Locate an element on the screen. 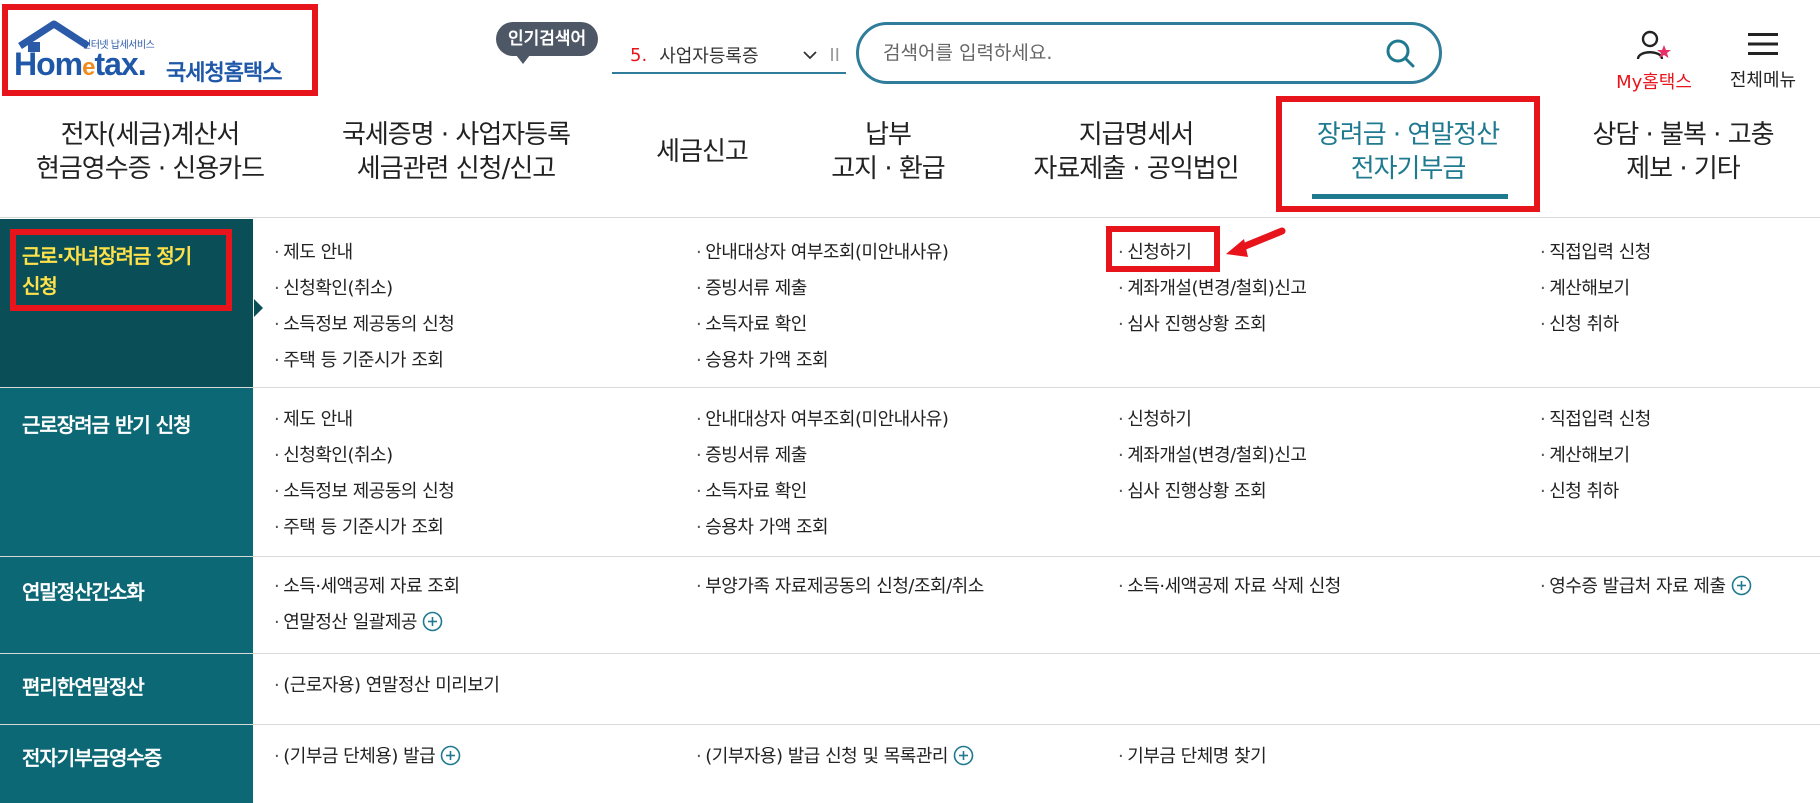 The width and height of the screenshot is (1820, 803). search-input is located at coordinates (1134, 53).